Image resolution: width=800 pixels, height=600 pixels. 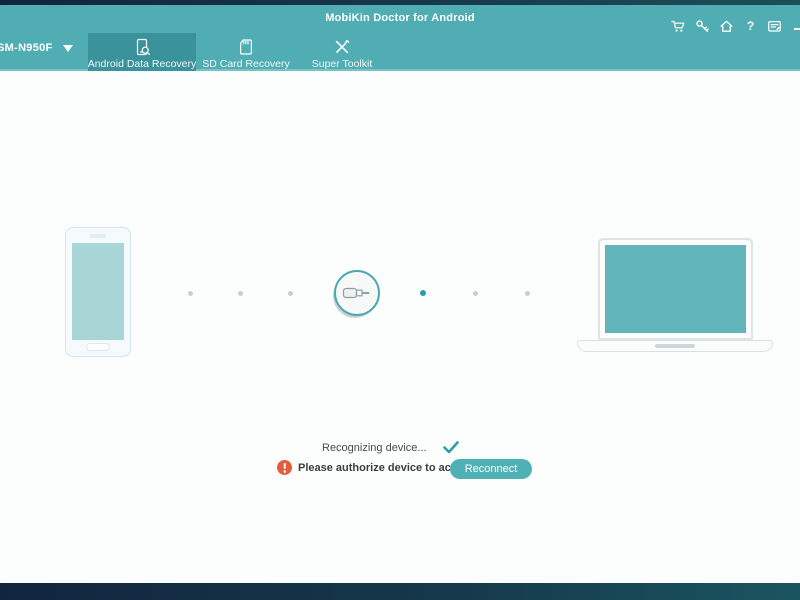 What do you see at coordinates (98, 236) in the screenshot?
I see `phone-speaker` at bounding box center [98, 236].